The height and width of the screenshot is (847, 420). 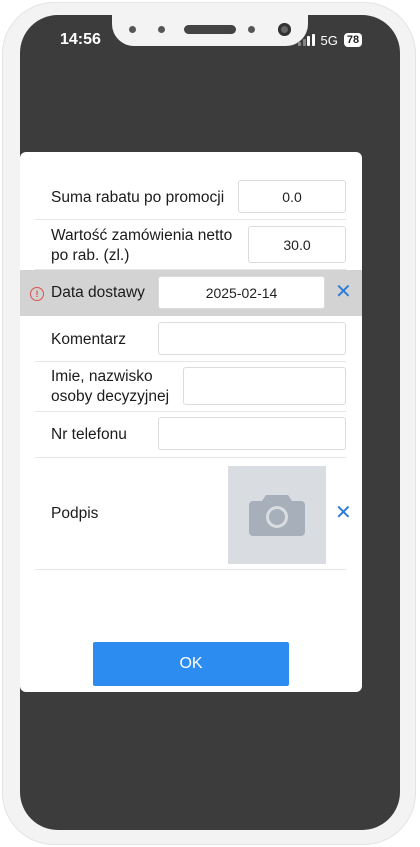 I want to click on row-discount-sum: Suma rabatu po promocji 0.0, so click(x=191, y=196).